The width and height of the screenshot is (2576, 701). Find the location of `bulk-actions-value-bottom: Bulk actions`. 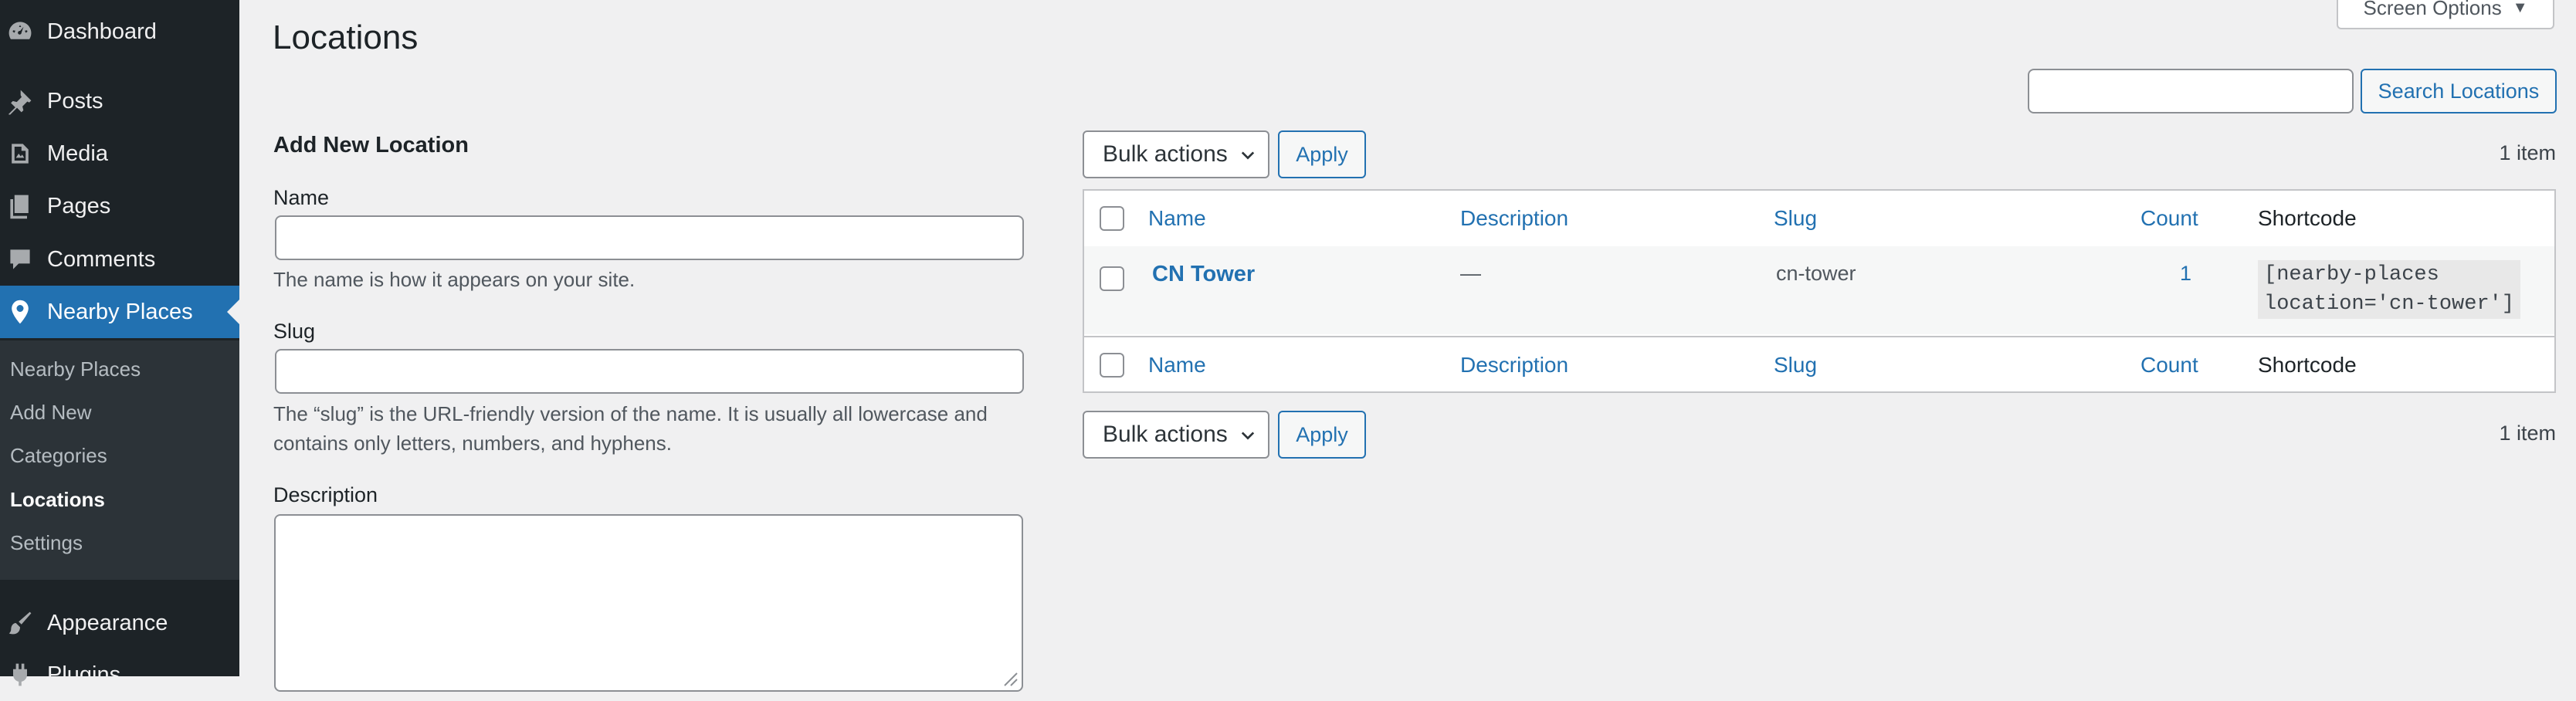

bulk-actions-value-bottom: Bulk actions is located at coordinates (1165, 434).